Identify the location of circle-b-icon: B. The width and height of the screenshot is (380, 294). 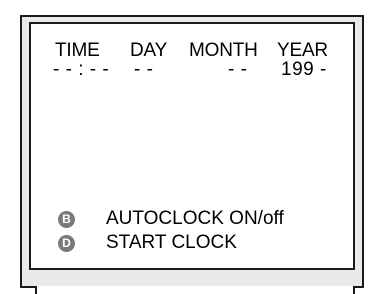
(66, 219).